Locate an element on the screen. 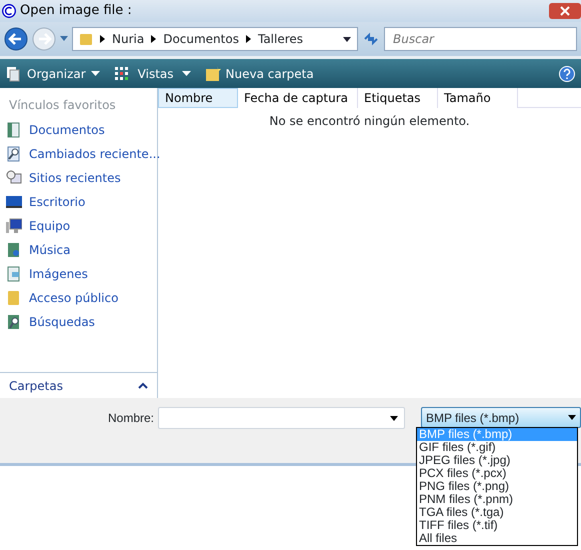  back-icon is located at coordinates (16, 39).